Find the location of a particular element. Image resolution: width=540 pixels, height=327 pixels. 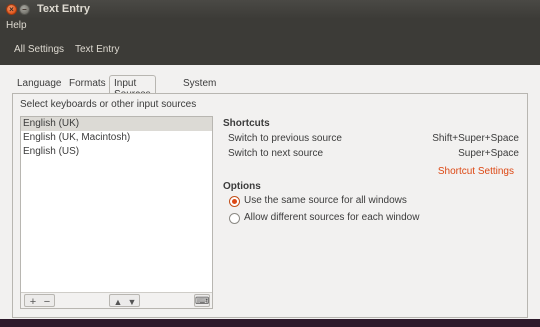

desktop-background is located at coordinates (270, 323).